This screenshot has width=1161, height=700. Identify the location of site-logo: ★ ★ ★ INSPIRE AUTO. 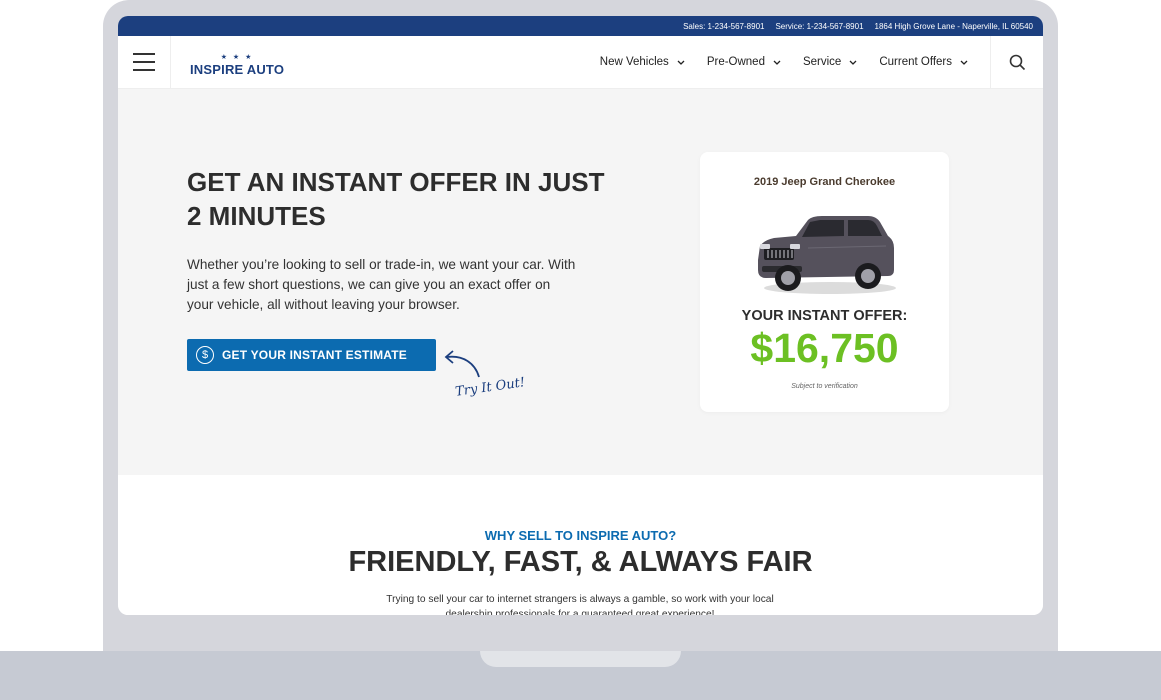
(237, 65).